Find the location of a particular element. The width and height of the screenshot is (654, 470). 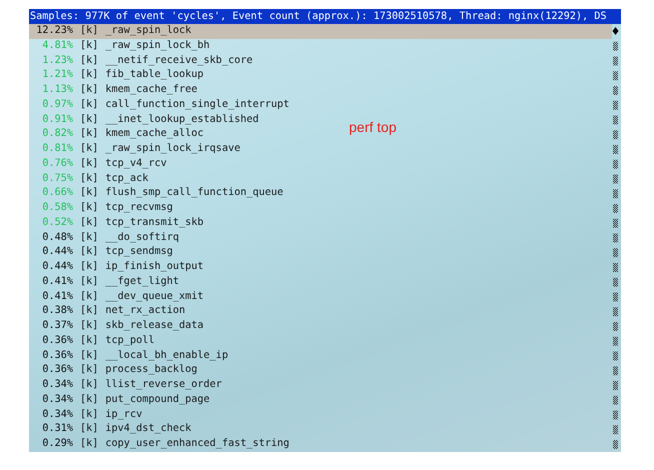

symbol-row: 0.38% [k] net_rx_action is located at coordinates (107, 311).